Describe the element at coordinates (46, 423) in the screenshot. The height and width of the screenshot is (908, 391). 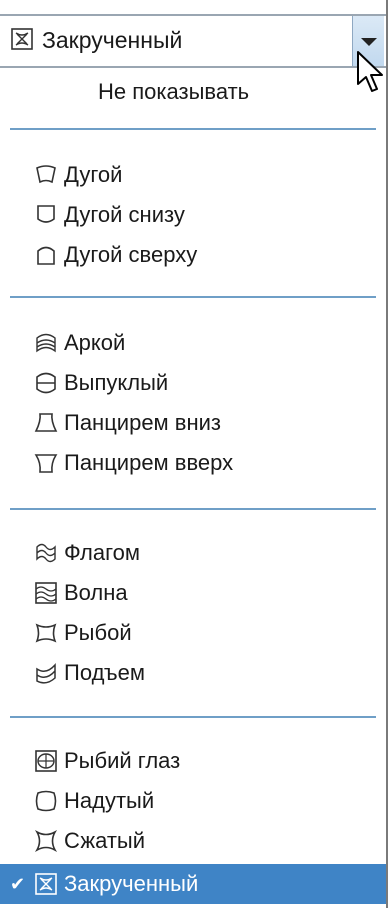
I see `shell-lower-icon` at that location.